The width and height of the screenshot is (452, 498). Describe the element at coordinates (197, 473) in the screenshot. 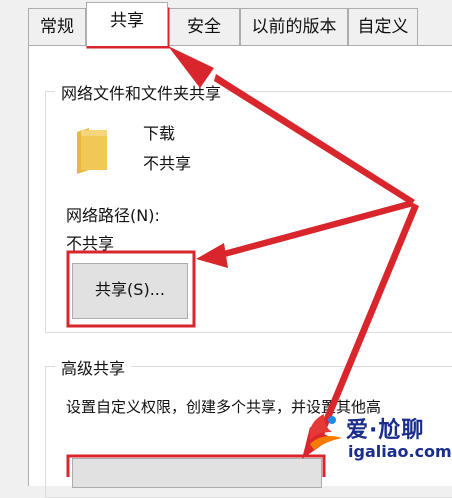

I see `advanced-sharing-button` at that location.